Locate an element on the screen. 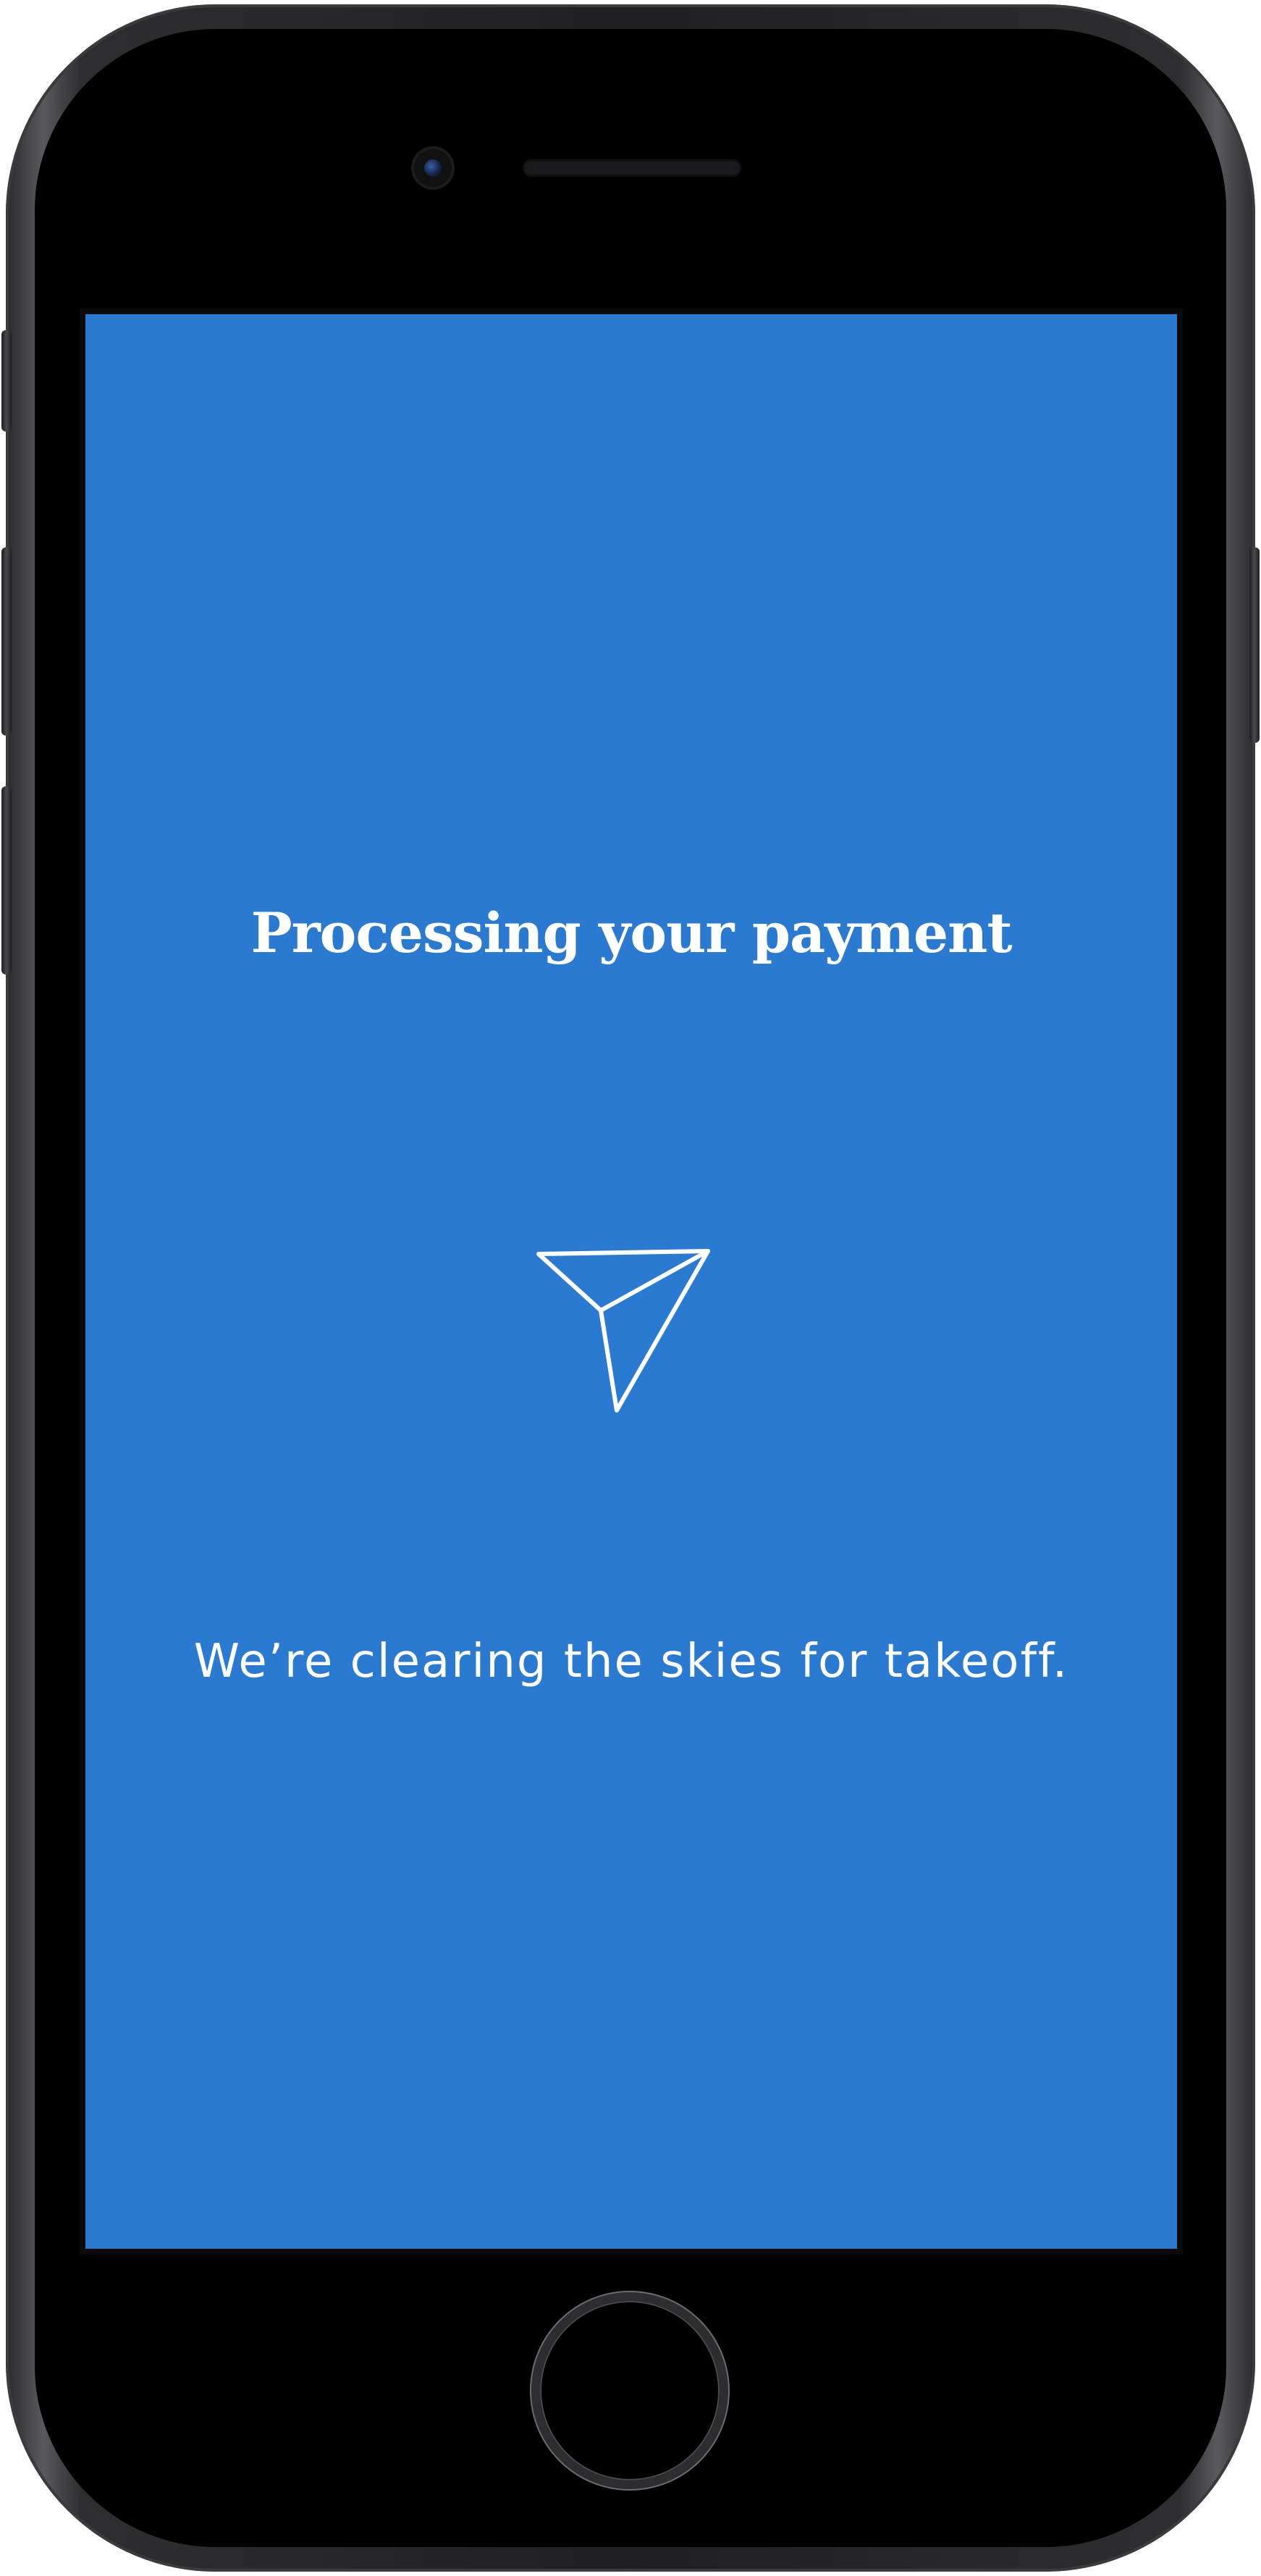  volume-up-button is located at coordinates (6, 641).